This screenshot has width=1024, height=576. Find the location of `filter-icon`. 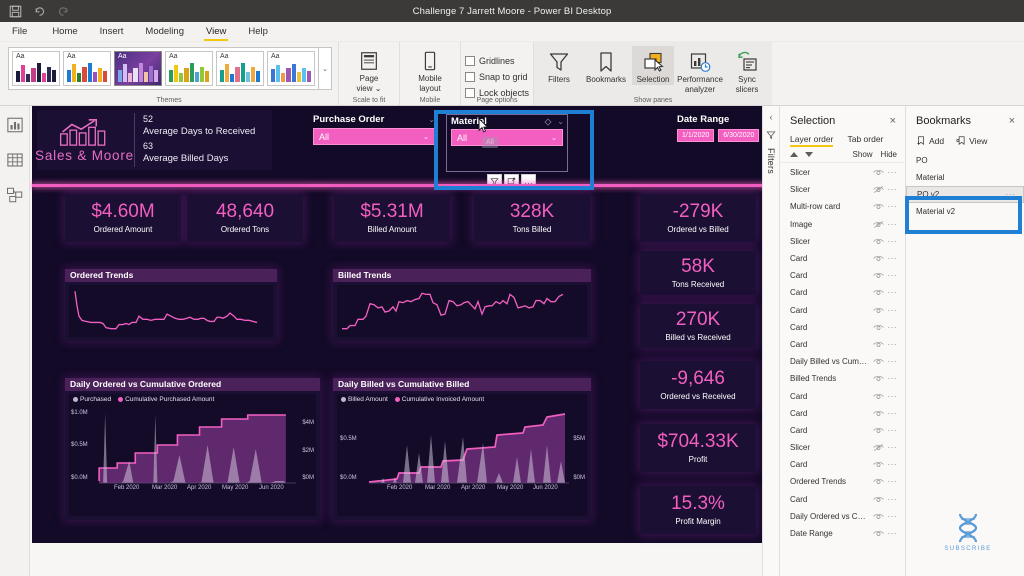

filter-icon is located at coordinates (771, 135).